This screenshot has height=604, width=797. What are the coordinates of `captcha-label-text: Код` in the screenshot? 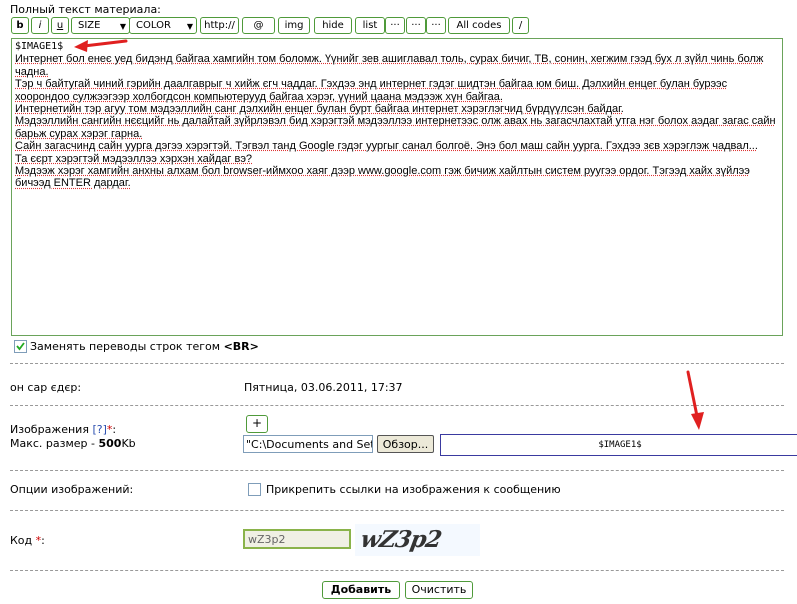 It's located at (21, 540).